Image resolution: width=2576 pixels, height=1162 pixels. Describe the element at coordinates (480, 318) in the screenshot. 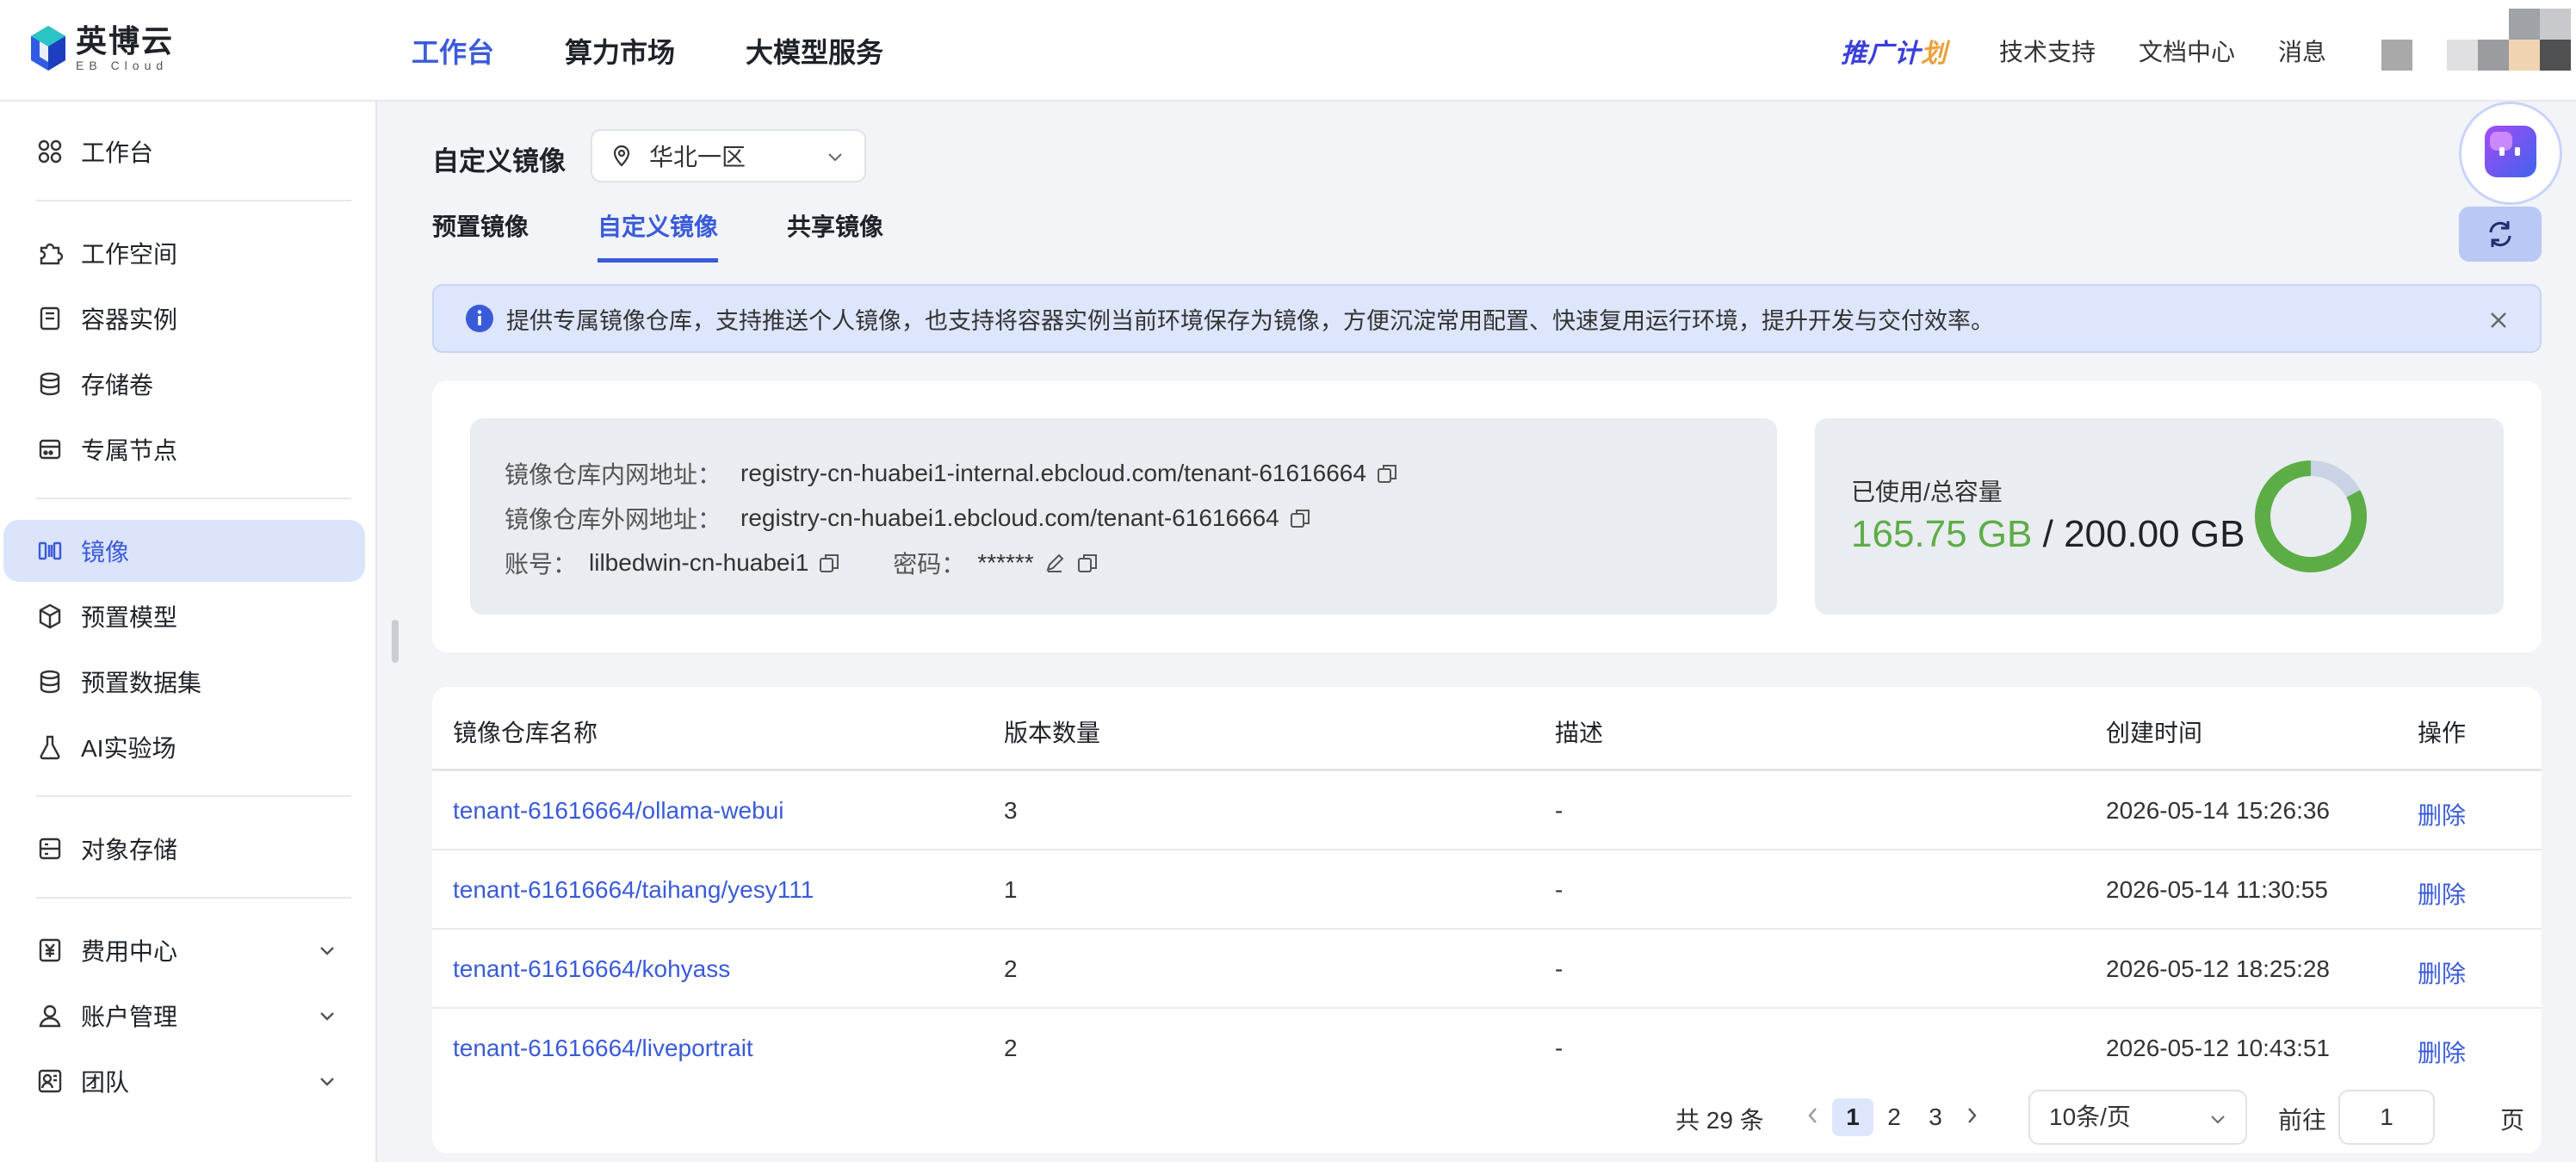

I see `info-icon` at that location.